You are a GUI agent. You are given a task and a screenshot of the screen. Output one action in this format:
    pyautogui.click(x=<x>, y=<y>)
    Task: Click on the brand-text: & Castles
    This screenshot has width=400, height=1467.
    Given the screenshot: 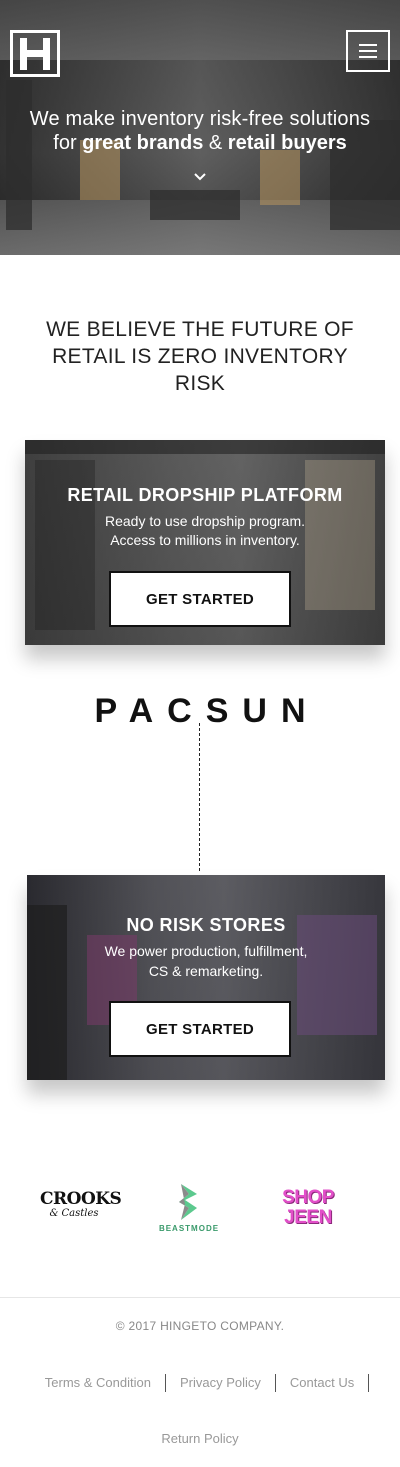 What is the action you would take?
    pyautogui.click(x=74, y=1213)
    